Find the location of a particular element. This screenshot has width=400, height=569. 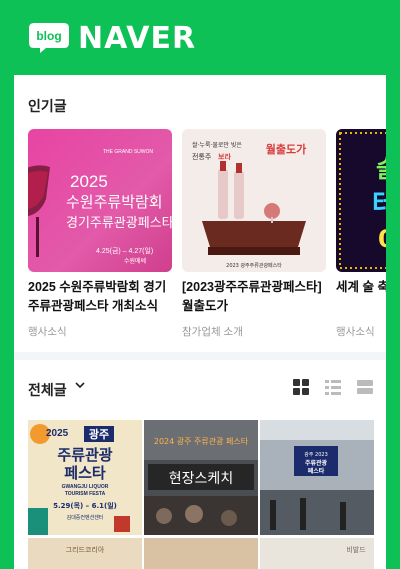

card-title: [2023광주주류관광페스타] 월출도가 is located at coordinates (254, 297).